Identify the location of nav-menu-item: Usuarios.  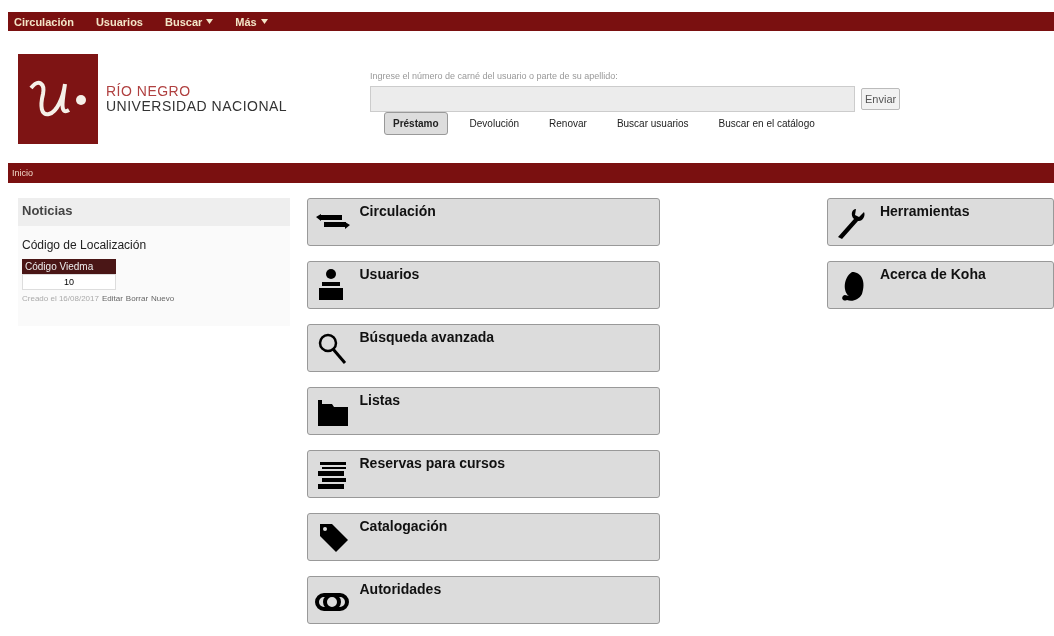
(119, 21).